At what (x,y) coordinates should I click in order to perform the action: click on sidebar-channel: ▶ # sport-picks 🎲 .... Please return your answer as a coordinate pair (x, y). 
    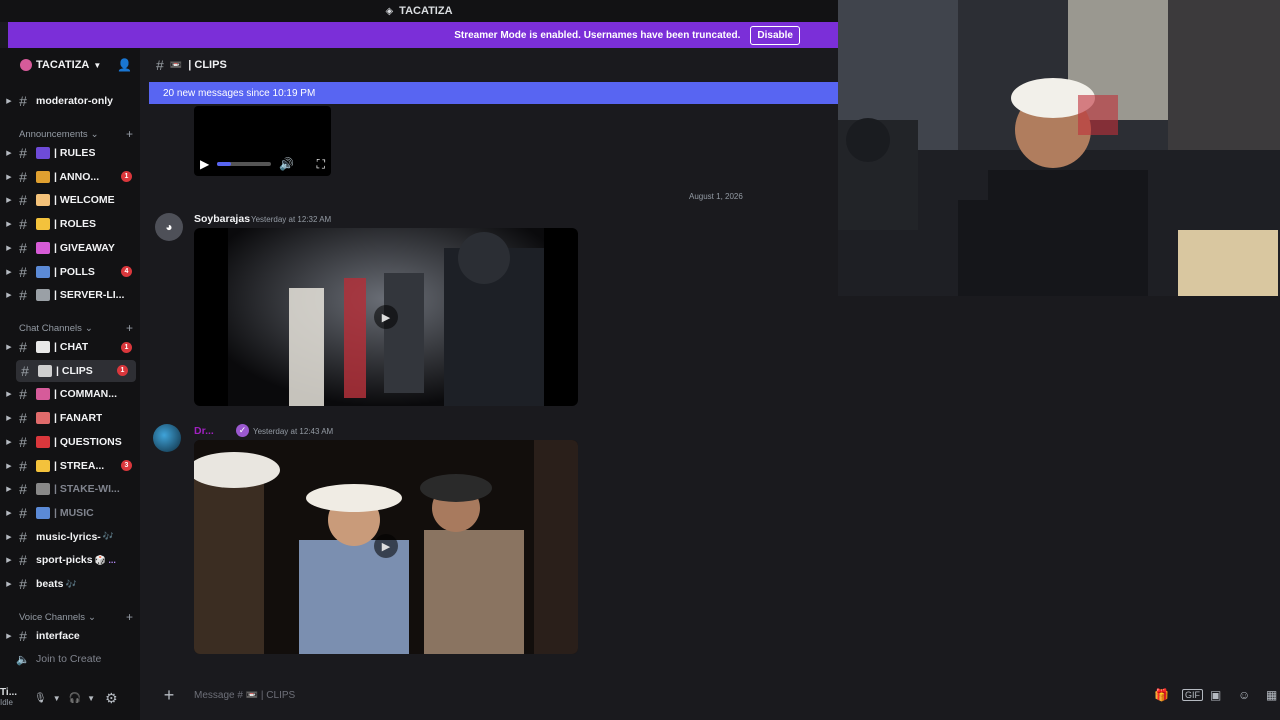
    Looking at the image, I should click on (70, 560).